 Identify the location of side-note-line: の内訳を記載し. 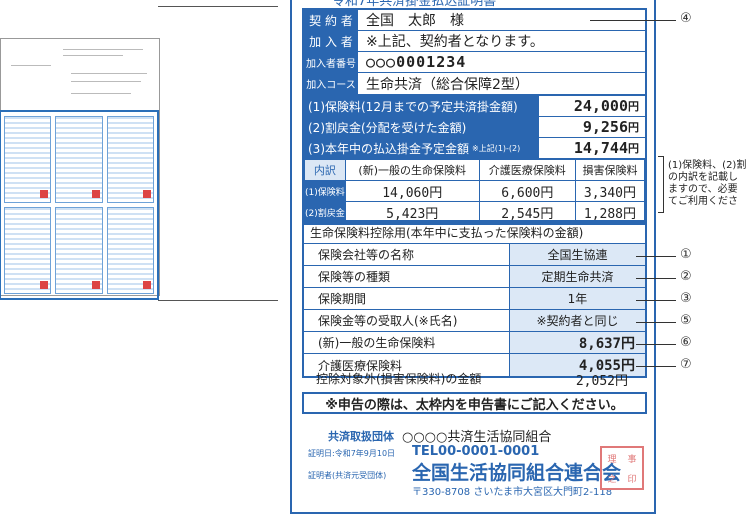
(703, 177).